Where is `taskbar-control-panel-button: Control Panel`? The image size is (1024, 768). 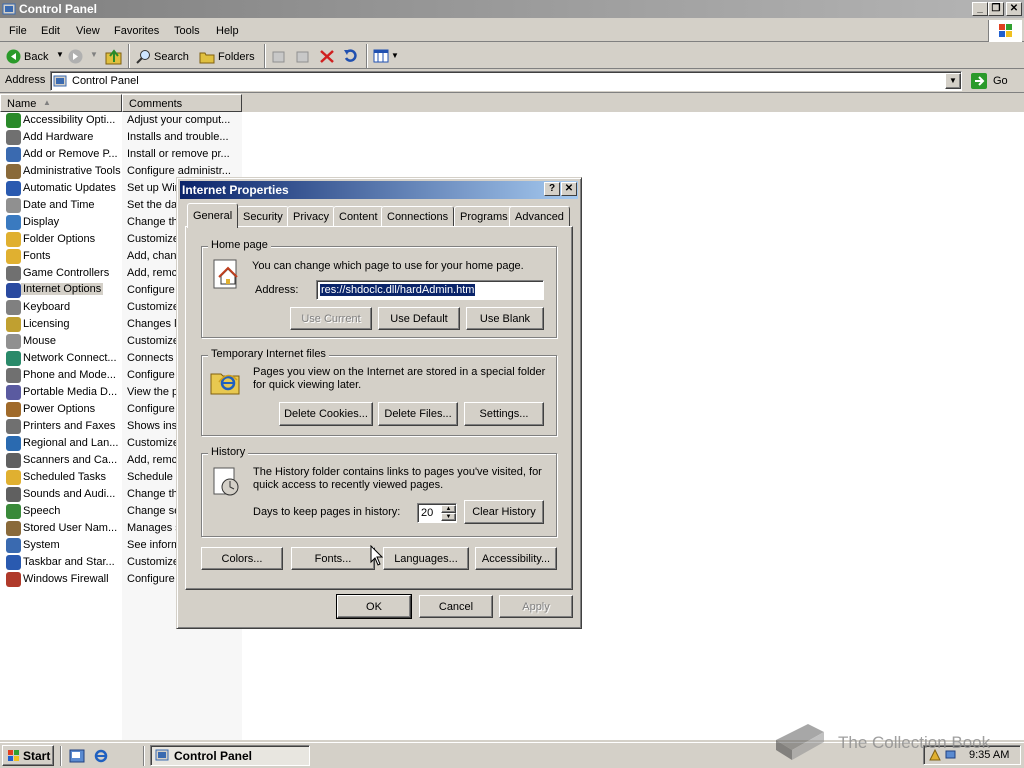
taskbar-control-panel-button: Control Panel is located at coordinates (230, 755).